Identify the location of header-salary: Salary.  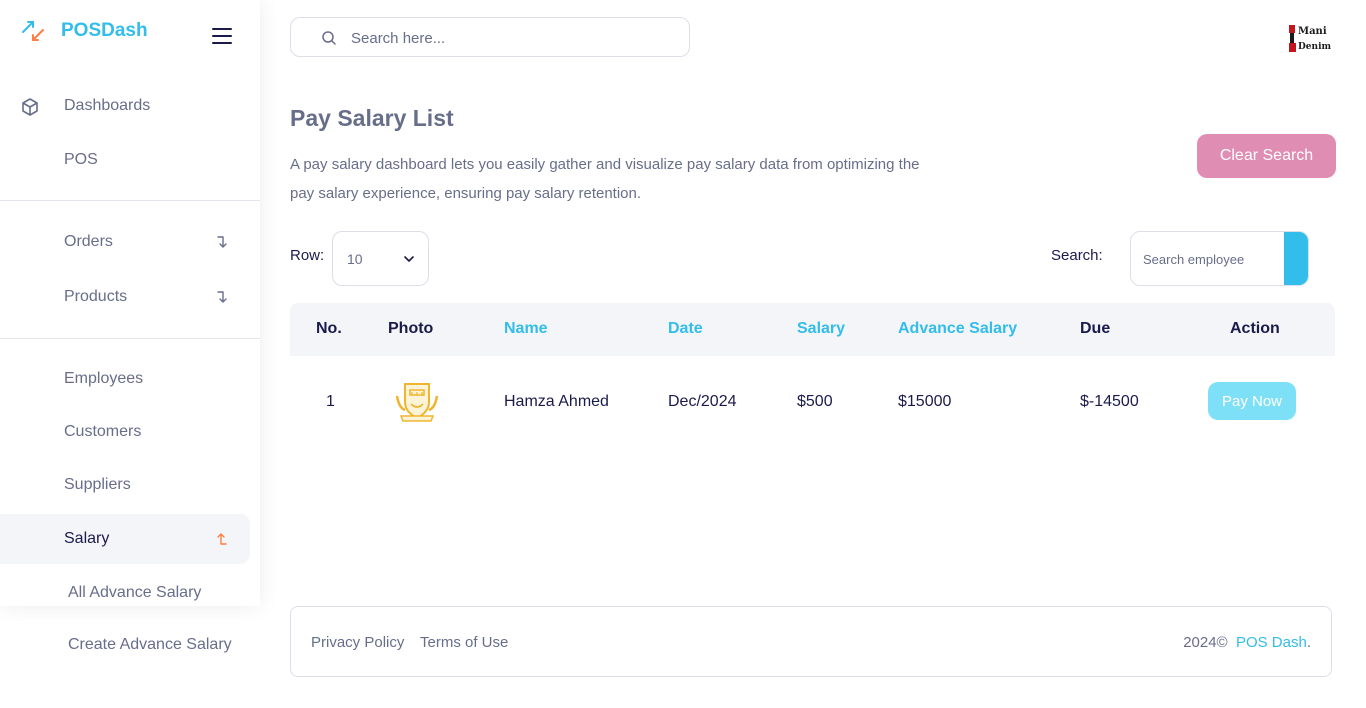
(821, 329).